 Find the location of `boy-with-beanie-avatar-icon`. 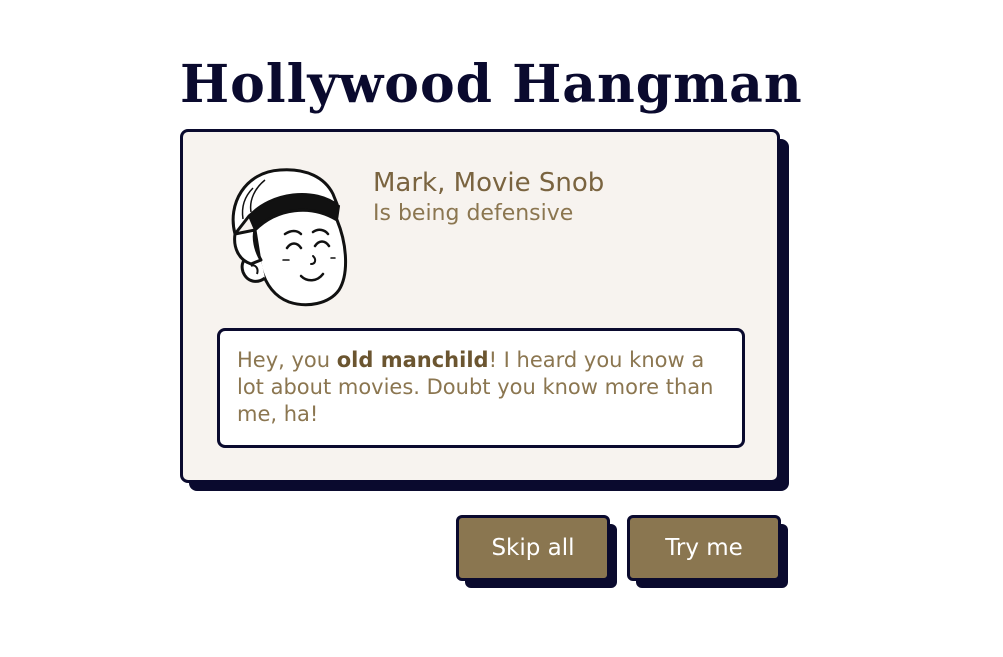

boy-with-beanie-avatar-icon is located at coordinates (289, 237).